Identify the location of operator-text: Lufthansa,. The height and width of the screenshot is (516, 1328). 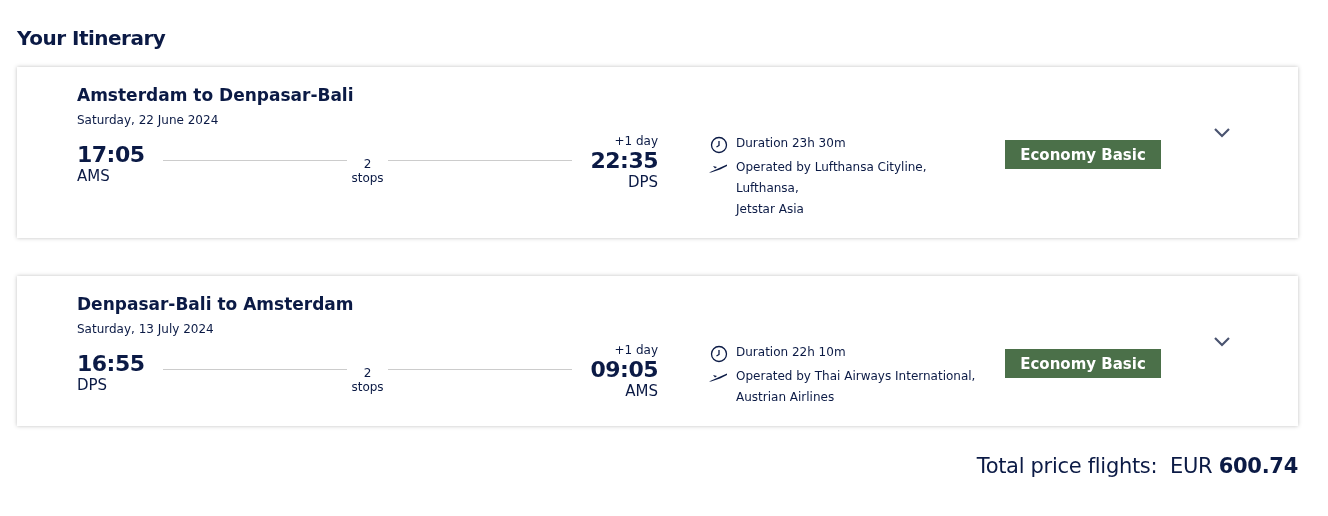
(768, 188).